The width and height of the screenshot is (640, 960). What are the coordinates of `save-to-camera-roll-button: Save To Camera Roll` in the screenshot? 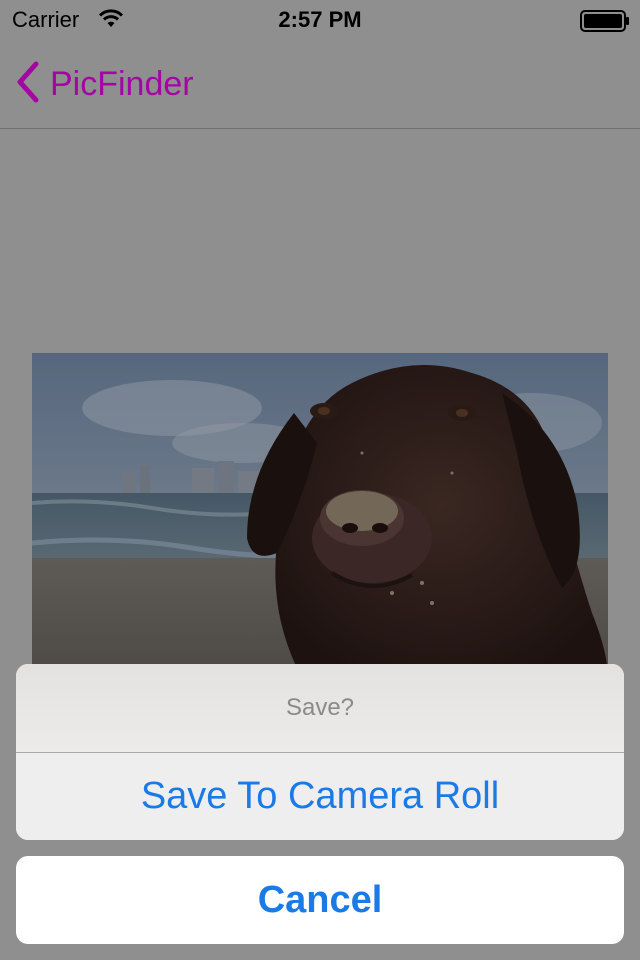 It's located at (320, 796).